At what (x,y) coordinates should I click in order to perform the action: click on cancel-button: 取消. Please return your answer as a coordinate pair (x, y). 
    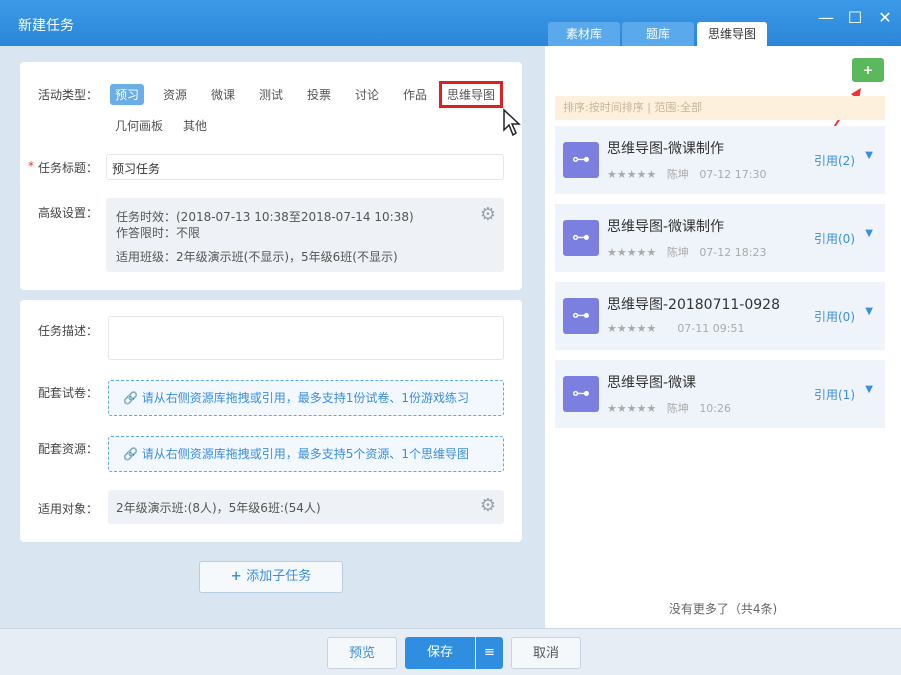
    Looking at the image, I should click on (546, 653).